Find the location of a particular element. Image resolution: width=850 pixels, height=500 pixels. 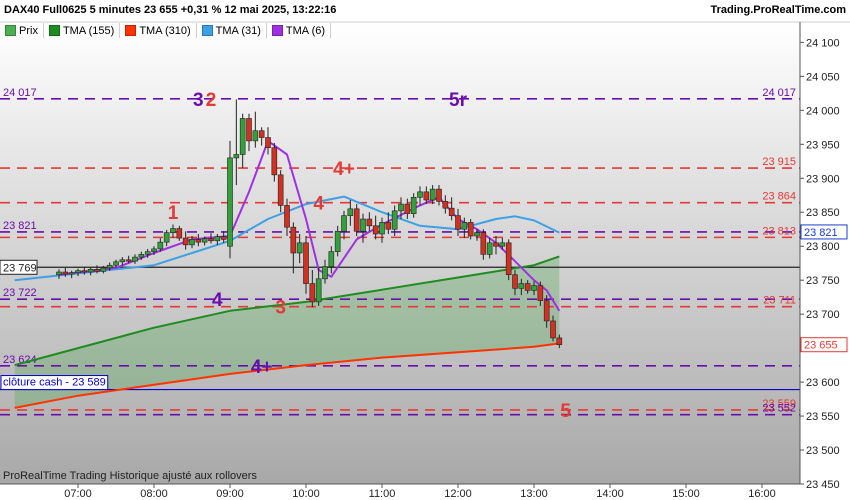

level-label-right: 23 915 is located at coordinates (779, 162).